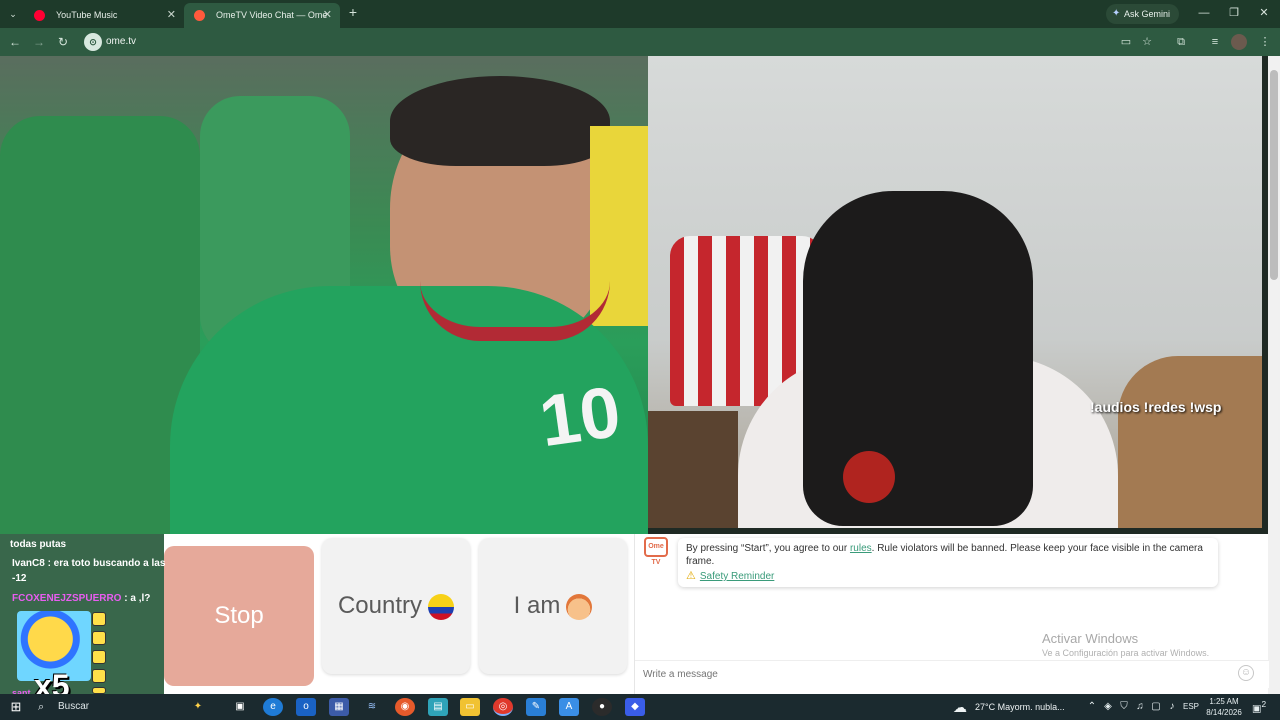  Describe the element at coordinates (569, 707) in the screenshot. I see `app-a-icon: A` at that location.